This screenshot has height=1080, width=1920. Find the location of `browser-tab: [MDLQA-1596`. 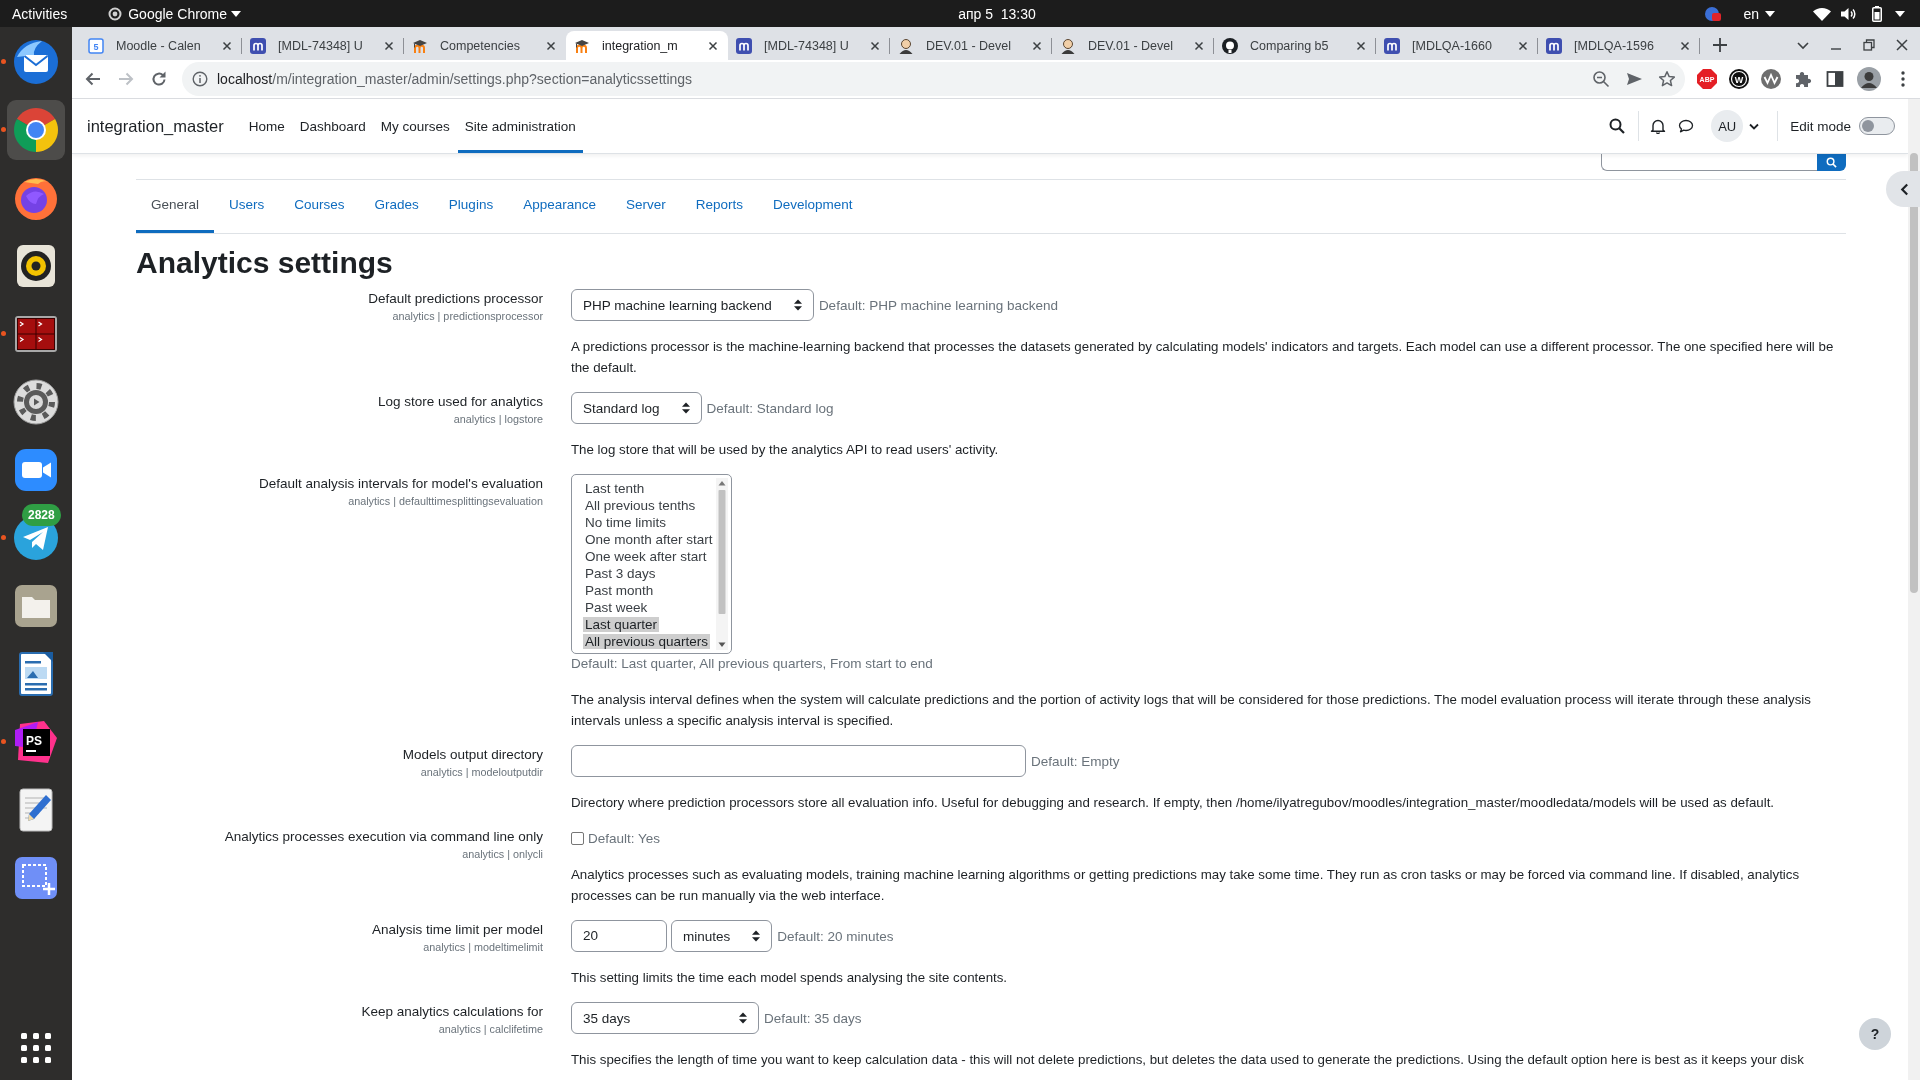

browser-tab: [MDLQA-1596 is located at coordinates (1619, 45).